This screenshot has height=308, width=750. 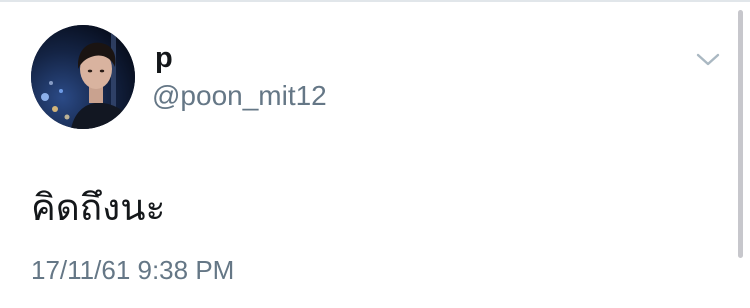 What do you see at coordinates (740, 134) in the screenshot?
I see `scrollbar` at bounding box center [740, 134].